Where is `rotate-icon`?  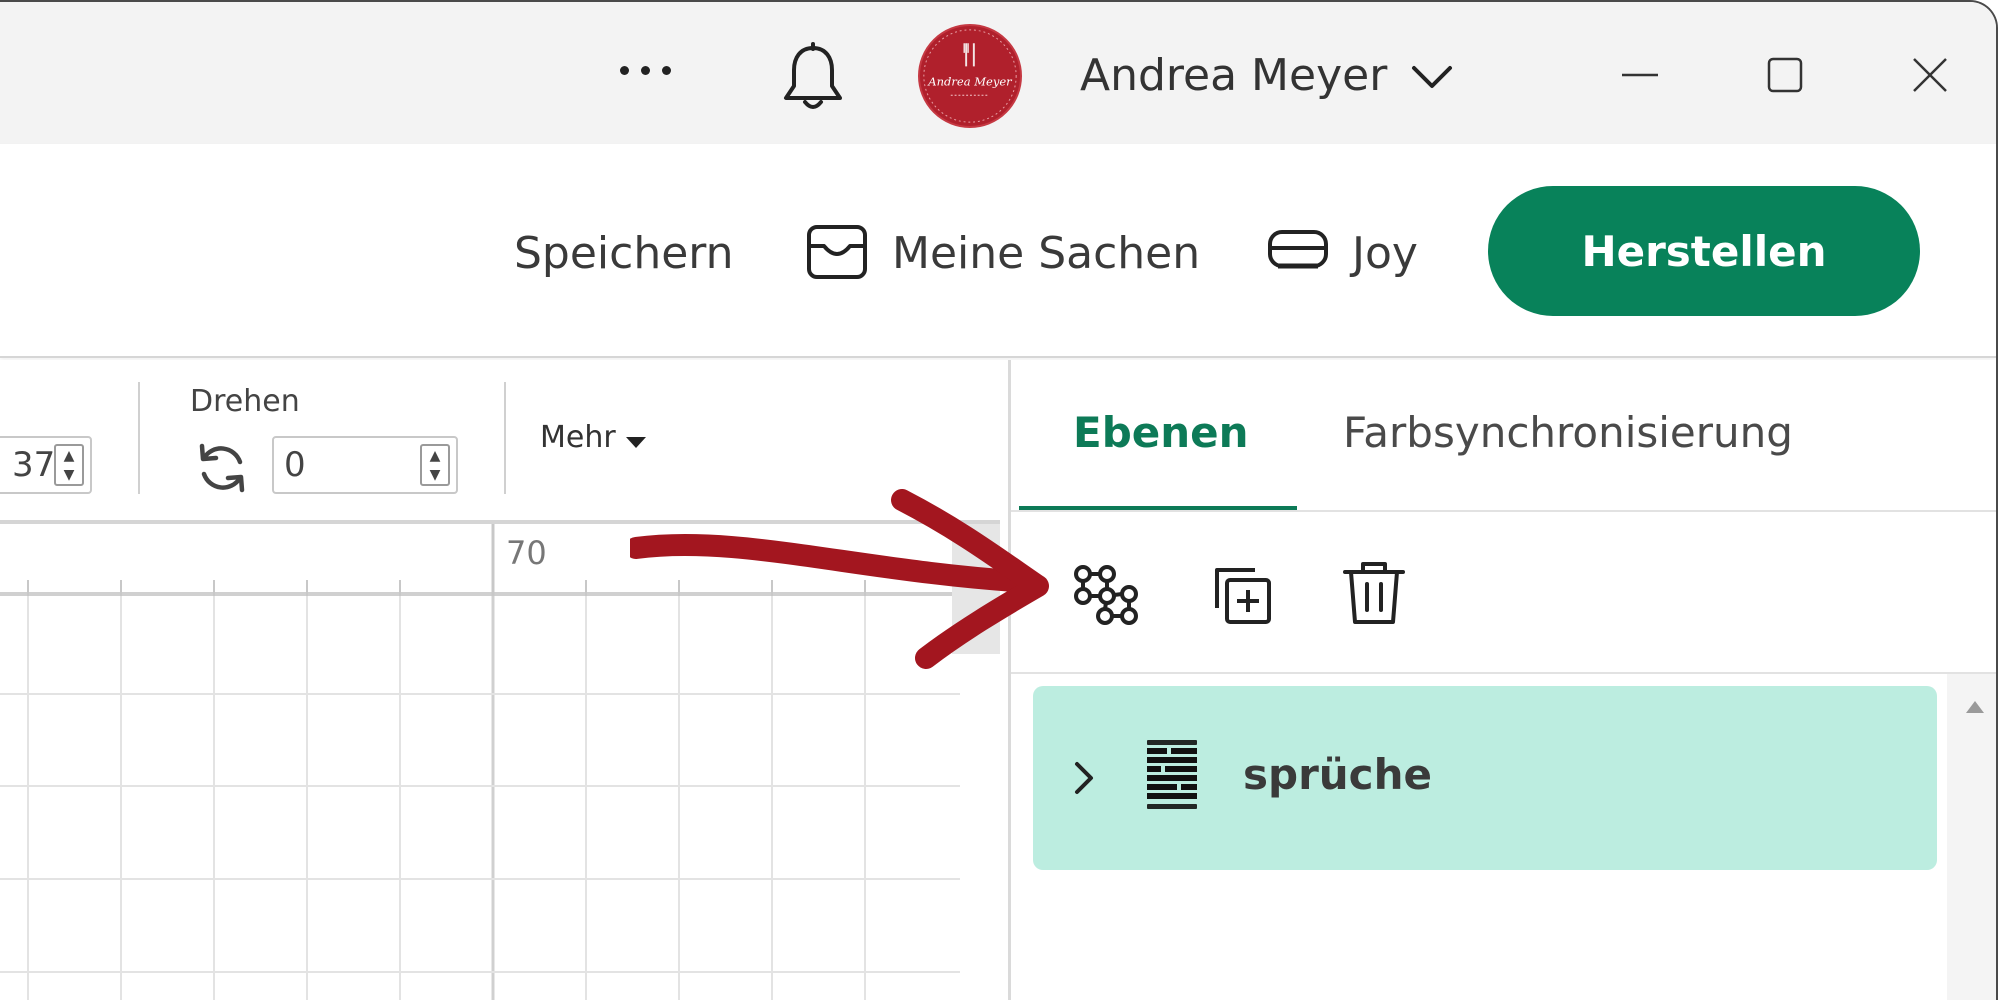 rotate-icon is located at coordinates (222, 468).